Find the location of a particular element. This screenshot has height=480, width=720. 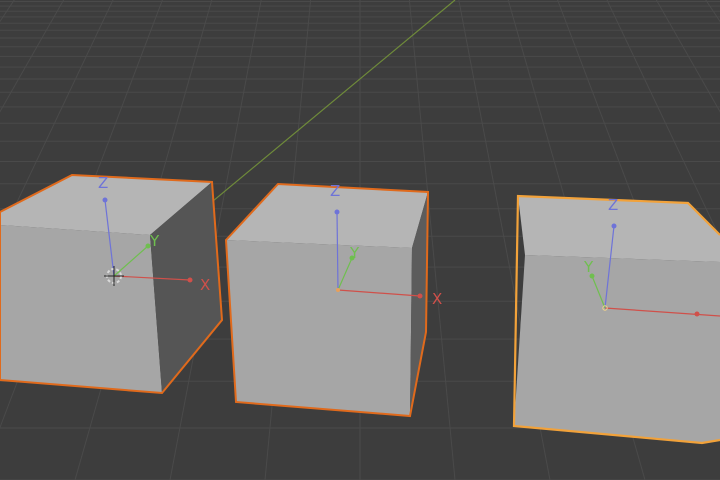

cube-2-x-label: X is located at coordinates (437, 299).